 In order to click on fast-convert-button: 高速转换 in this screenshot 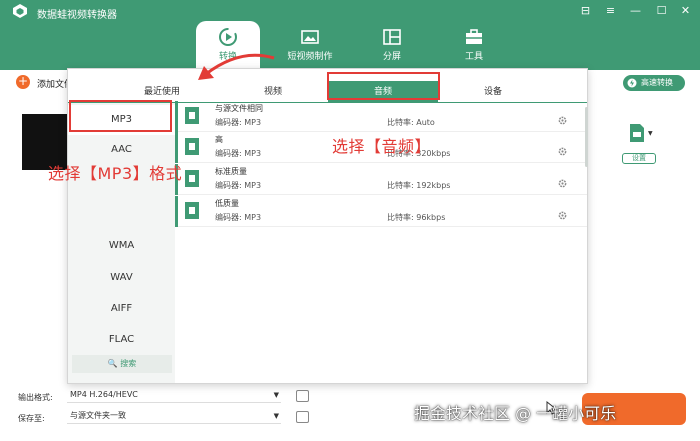, I will do `click(654, 83)`.